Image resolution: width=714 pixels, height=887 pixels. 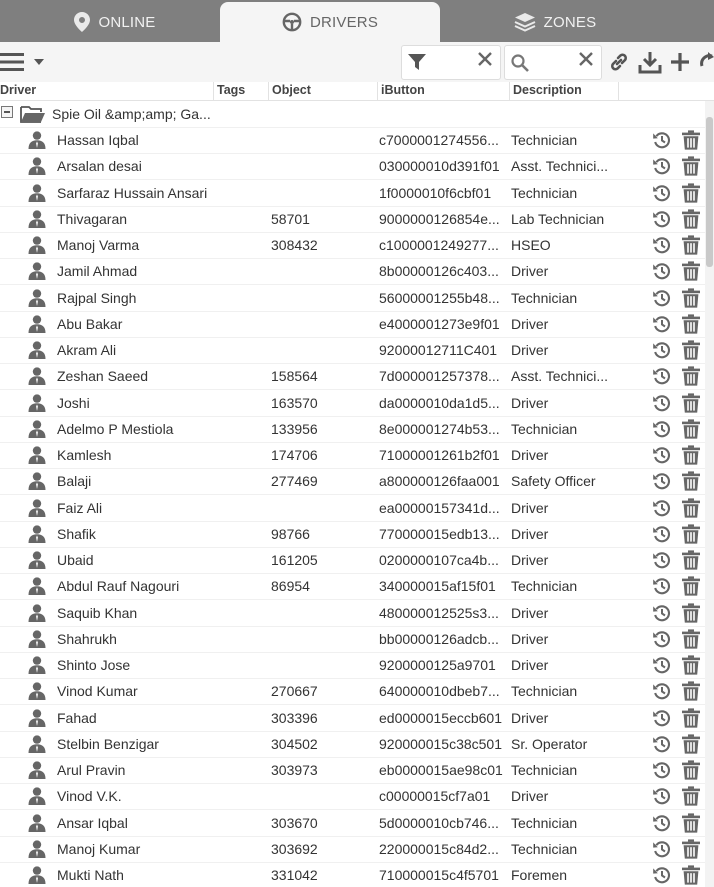 I want to click on tab-drivers: DRIVERS, so click(x=330, y=22).